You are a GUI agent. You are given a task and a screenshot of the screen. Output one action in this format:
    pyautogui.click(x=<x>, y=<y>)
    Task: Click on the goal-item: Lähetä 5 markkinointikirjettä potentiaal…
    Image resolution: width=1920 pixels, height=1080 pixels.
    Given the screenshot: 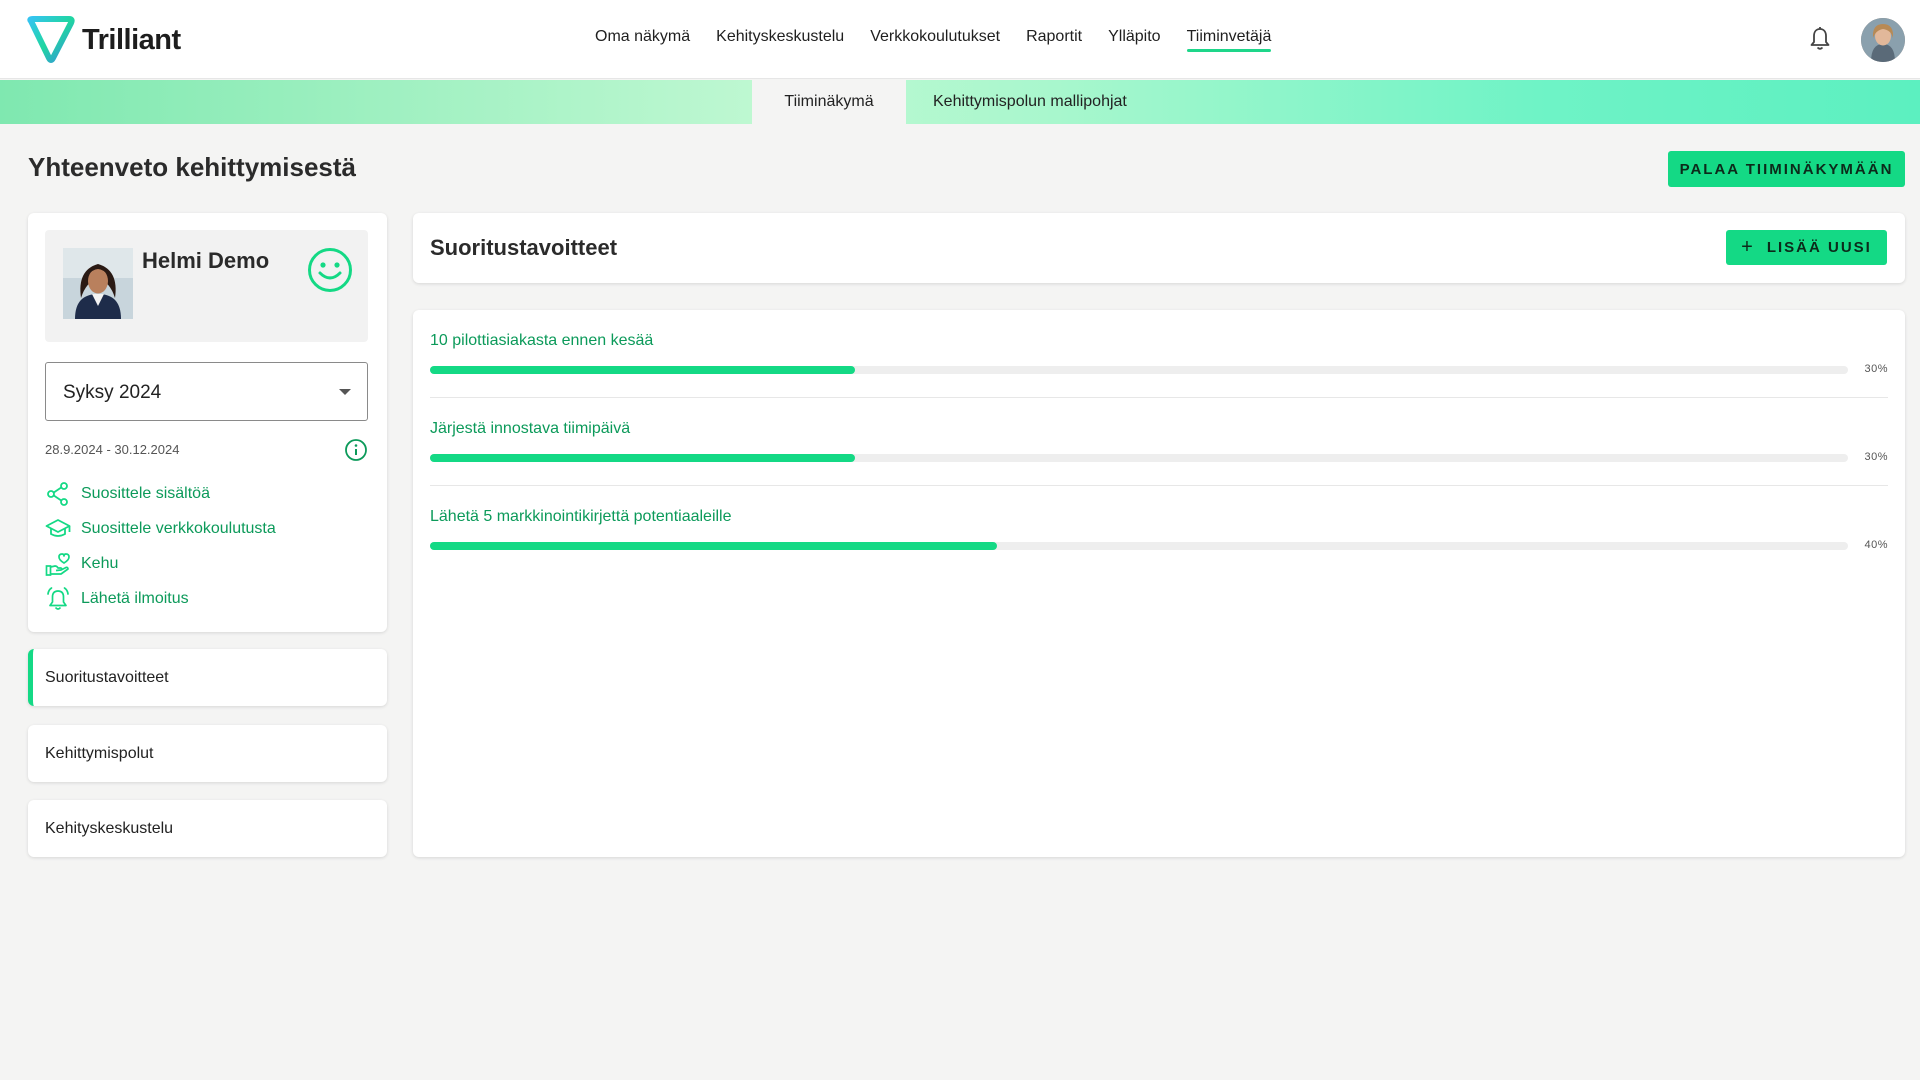 What is the action you would take?
    pyautogui.click(x=1159, y=530)
    